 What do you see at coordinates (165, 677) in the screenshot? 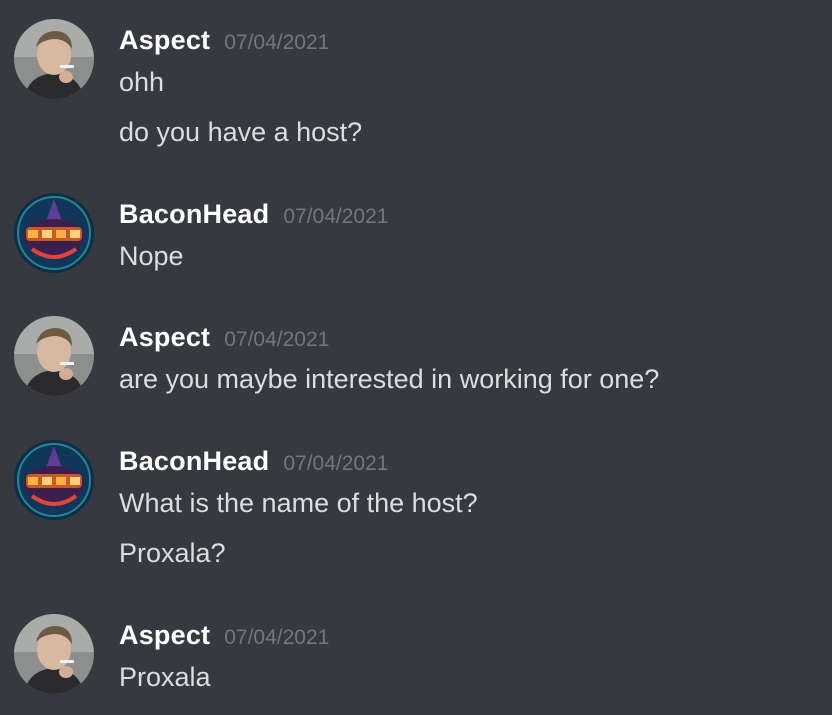
I see `message-text: Proxala` at bounding box center [165, 677].